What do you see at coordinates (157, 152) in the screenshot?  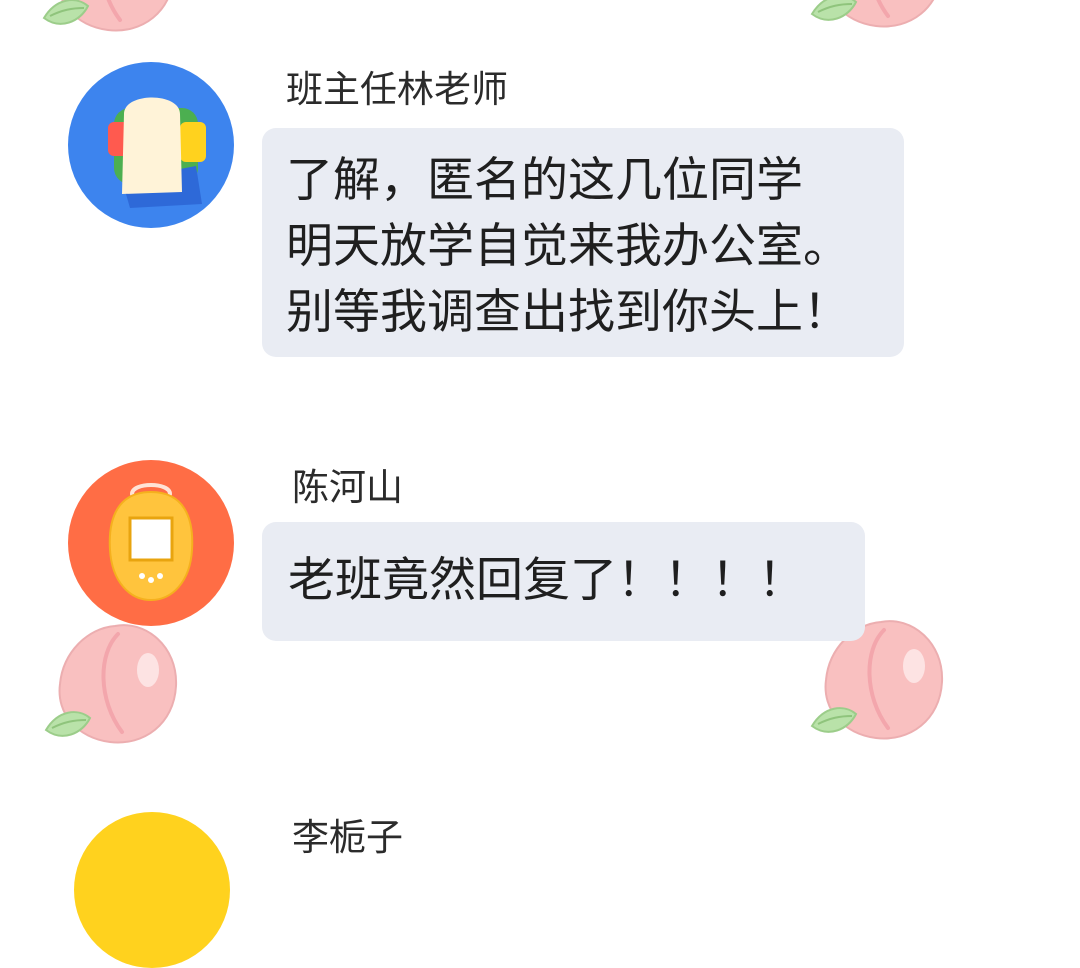 I see `sandwich-icon` at bounding box center [157, 152].